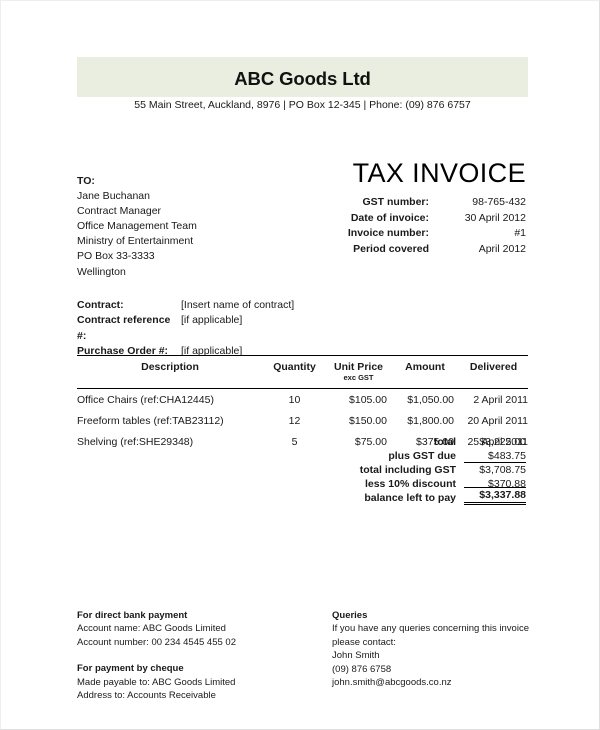 The width and height of the screenshot is (600, 730). I want to click on meta-label: Date of invoice:, so click(389, 217).